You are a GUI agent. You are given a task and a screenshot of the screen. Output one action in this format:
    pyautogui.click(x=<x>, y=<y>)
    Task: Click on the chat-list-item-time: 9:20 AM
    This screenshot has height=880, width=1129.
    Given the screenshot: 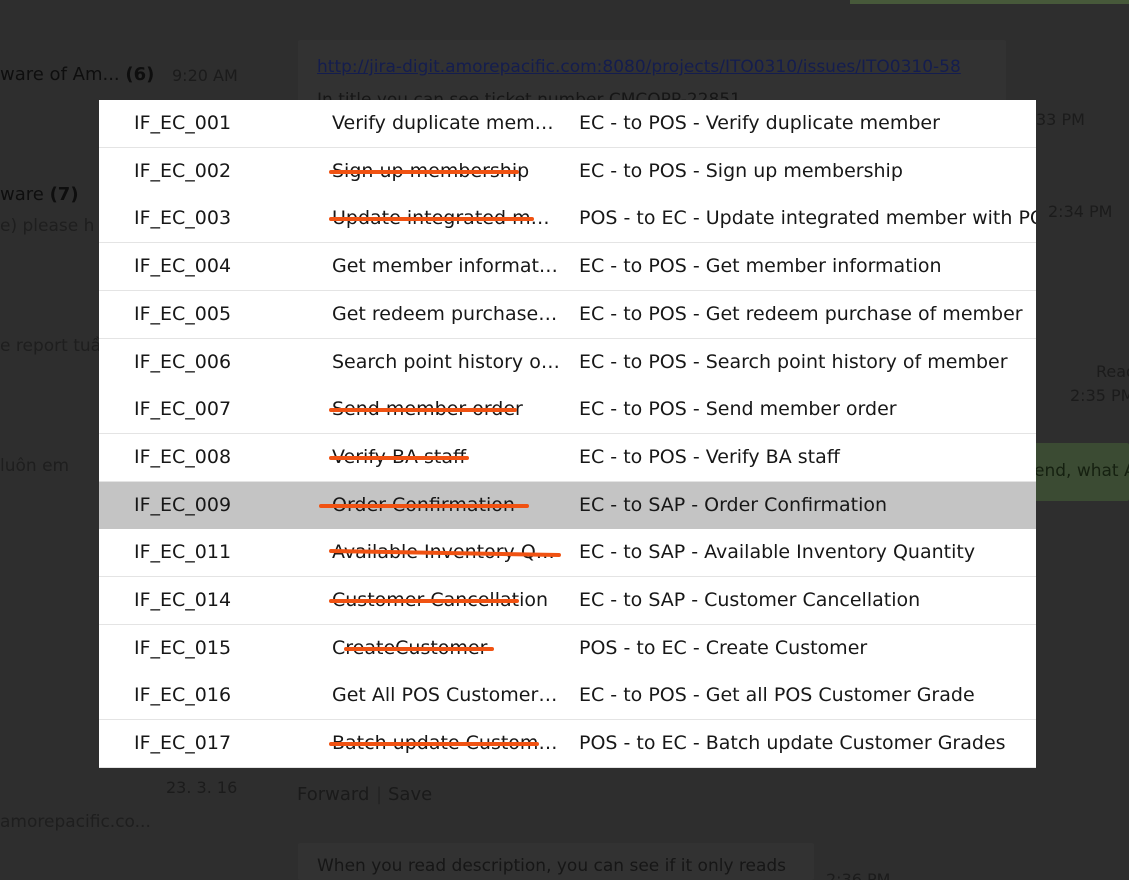 What is the action you would take?
    pyautogui.click(x=205, y=75)
    